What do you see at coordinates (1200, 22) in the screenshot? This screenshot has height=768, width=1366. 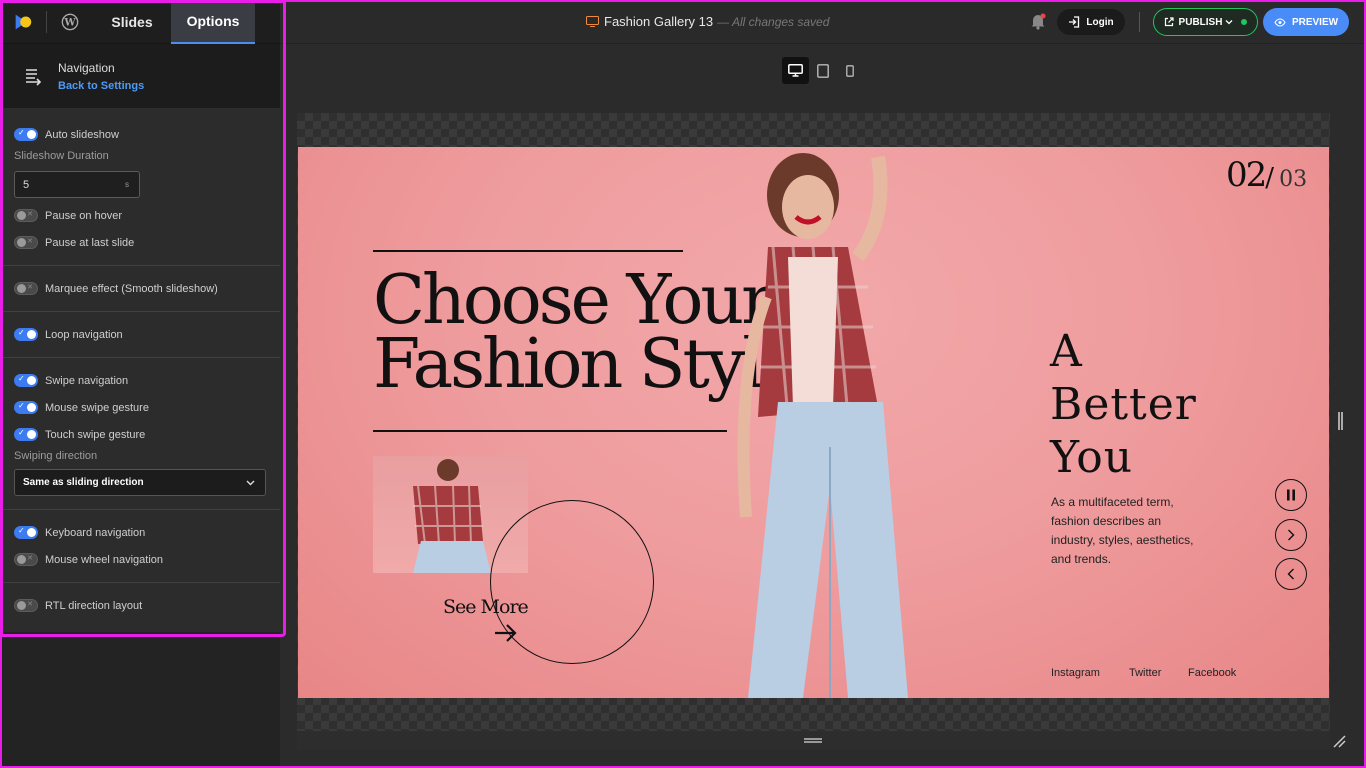 I see `publish-label: PUBLISH` at bounding box center [1200, 22].